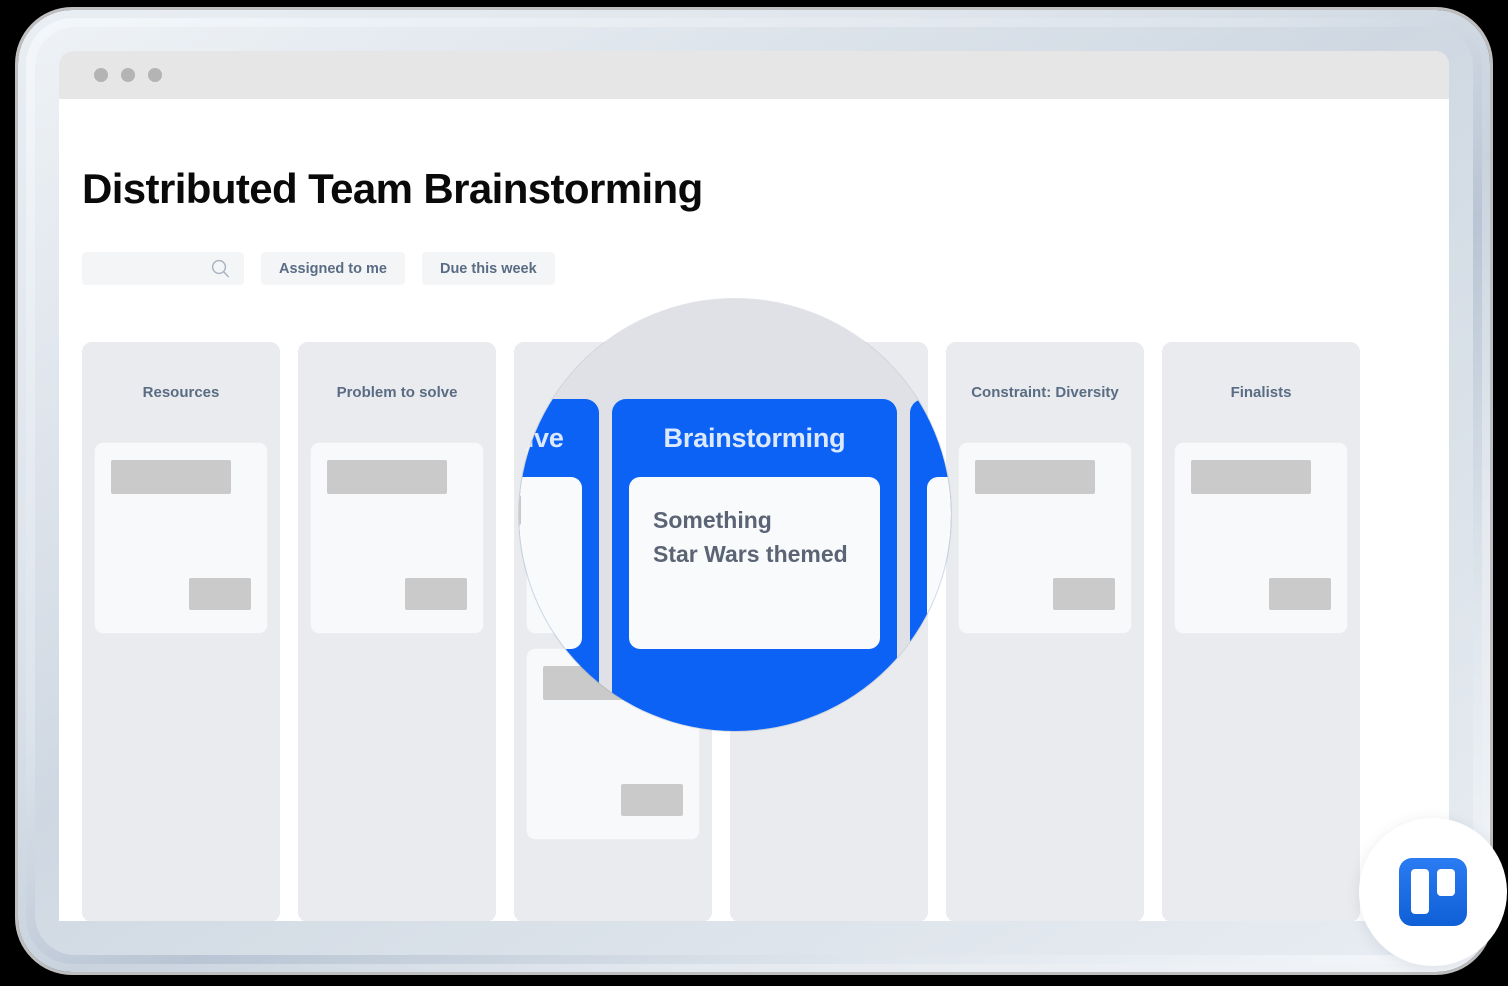 The width and height of the screenshot is (1508, 986). I want to click on list-header: Finalists, so click(1261, 392).